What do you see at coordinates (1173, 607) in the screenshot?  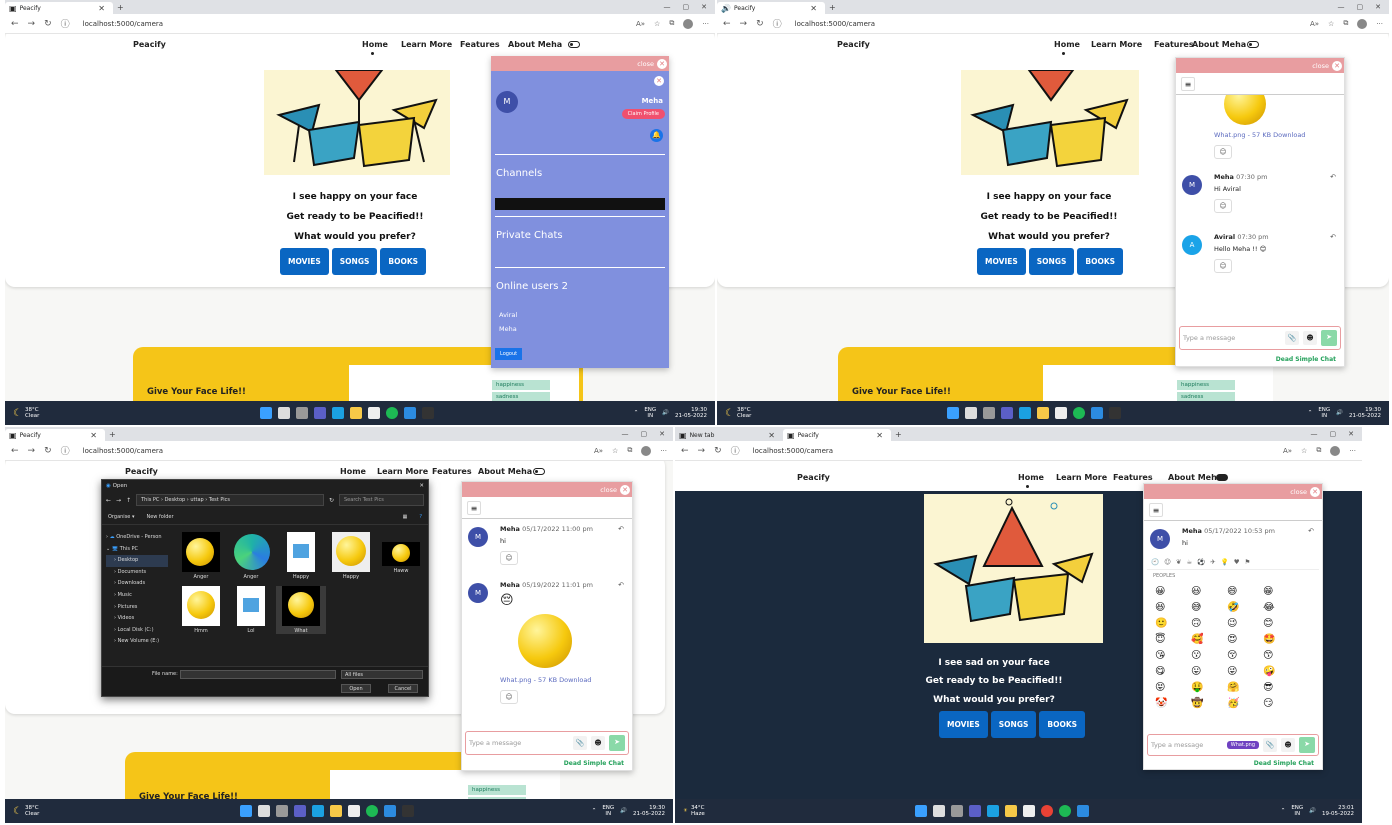 I see `emoji-option: 😆` at bounding box center [1173, 607].